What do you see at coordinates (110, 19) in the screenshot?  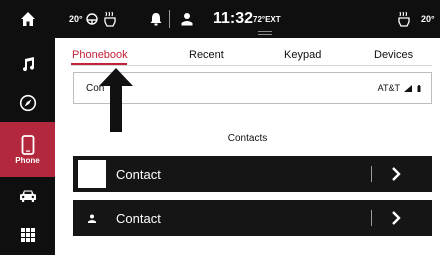 I see `heated-seat-icon` at bounding box center [110, 19].